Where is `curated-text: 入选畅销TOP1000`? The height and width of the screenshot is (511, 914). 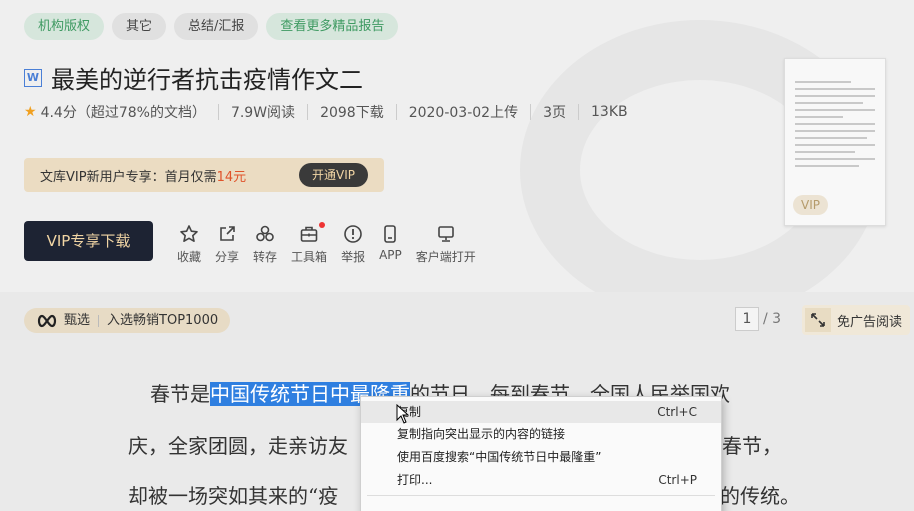 curated-text: 入选畅销TOP1000 is located at coordinates (163, 320).